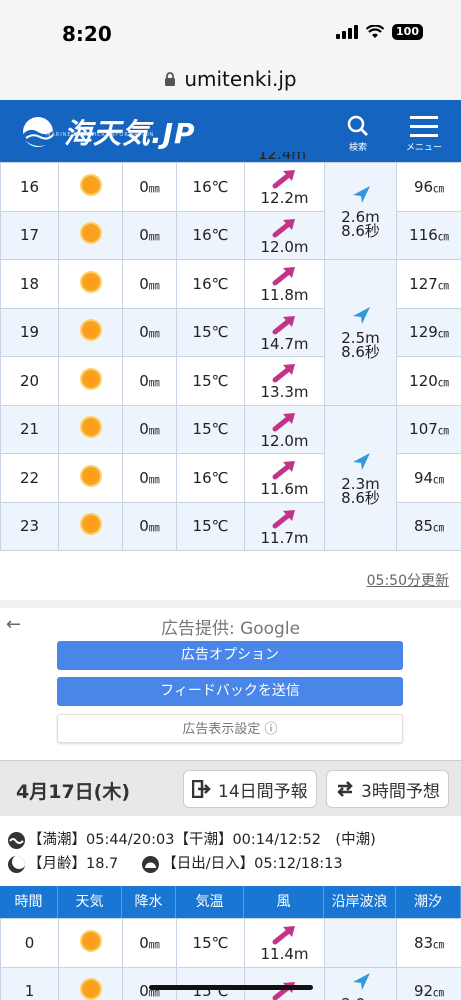 The image size is (461, 1000). I want to click on tide-cell: 83㎝, so click(428, 943).